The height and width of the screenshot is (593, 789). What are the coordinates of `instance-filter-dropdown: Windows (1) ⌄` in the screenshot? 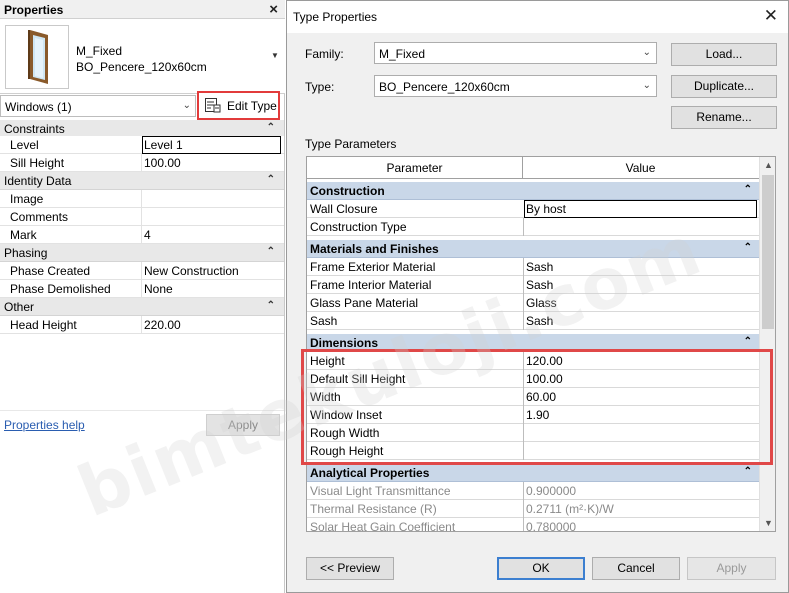 It's located at (98, 106).